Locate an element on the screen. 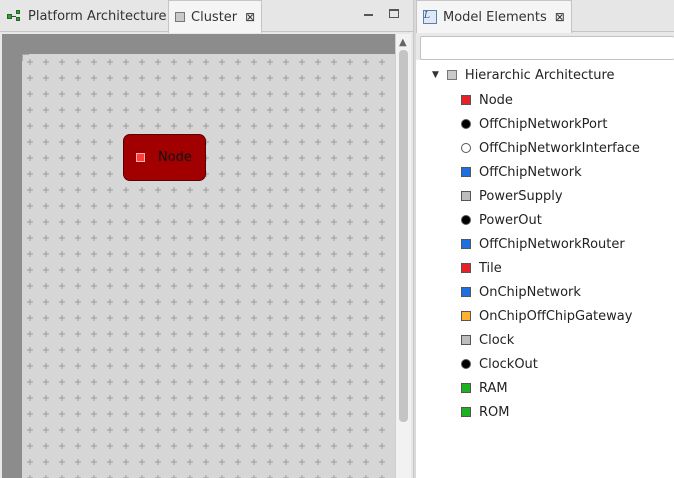 The height and width of the screenshot is (478, 674). tree-item: Node is located at coordinates (550, 100).